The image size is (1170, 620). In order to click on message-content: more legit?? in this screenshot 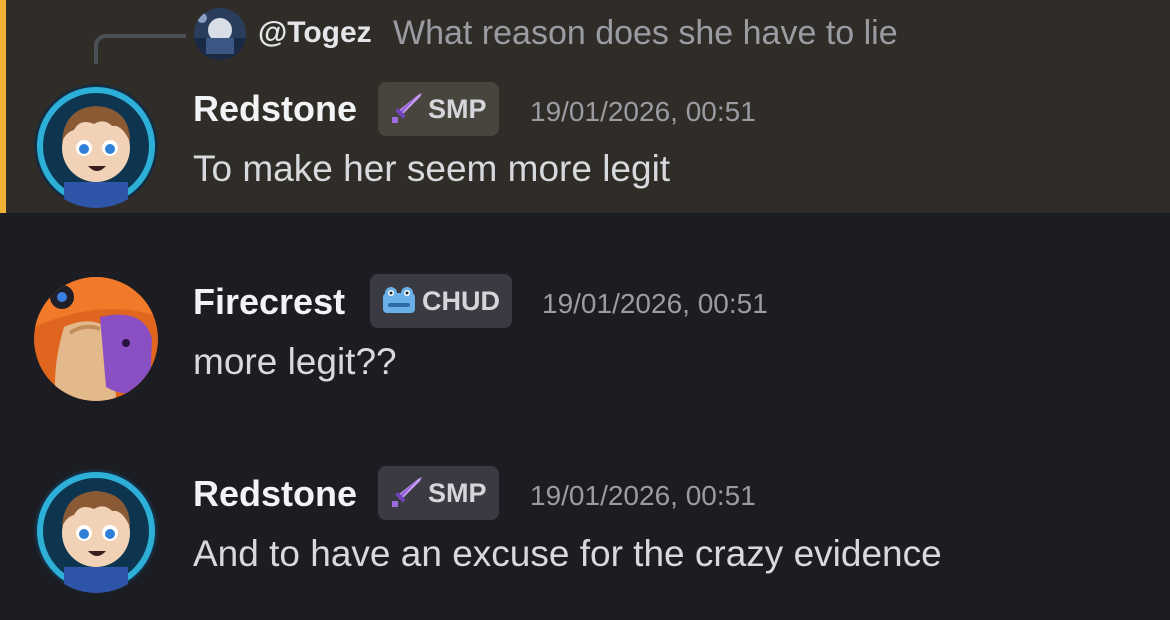, I will do `click(295, 361)`.